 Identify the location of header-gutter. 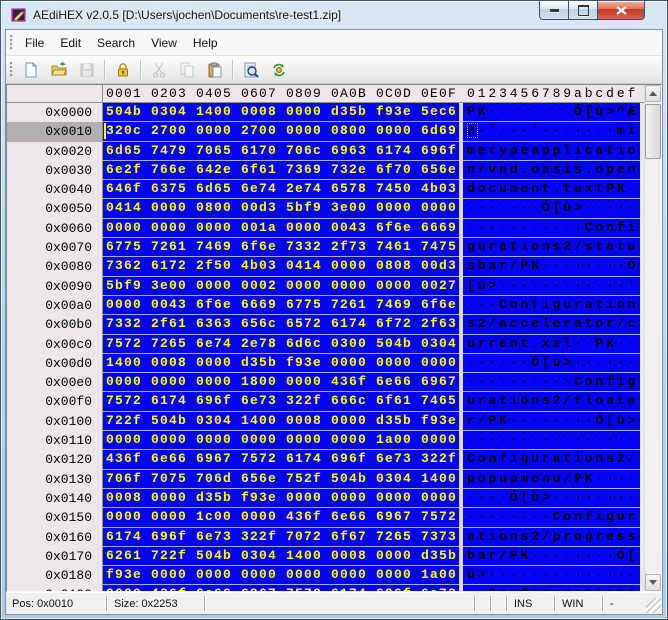
(54, 93).